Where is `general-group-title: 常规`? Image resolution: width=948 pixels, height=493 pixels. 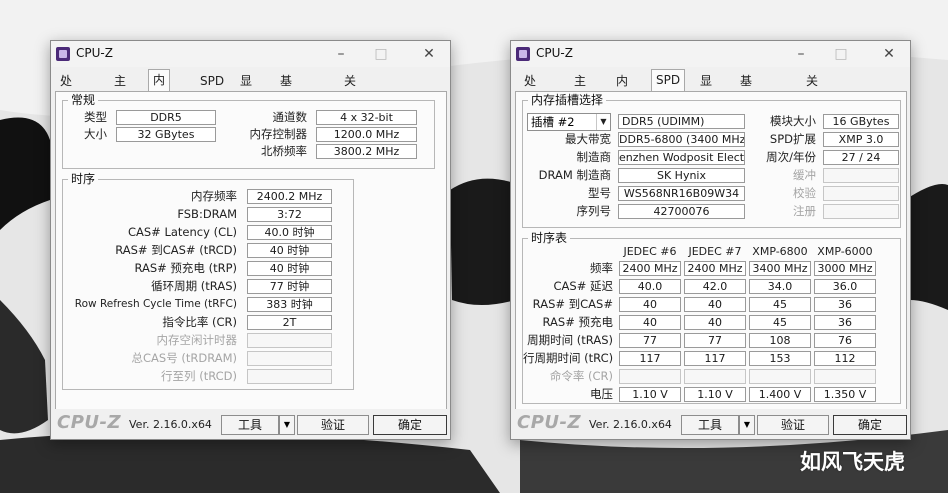
general-group-title: 常规 is located at coordinates (83, 100).